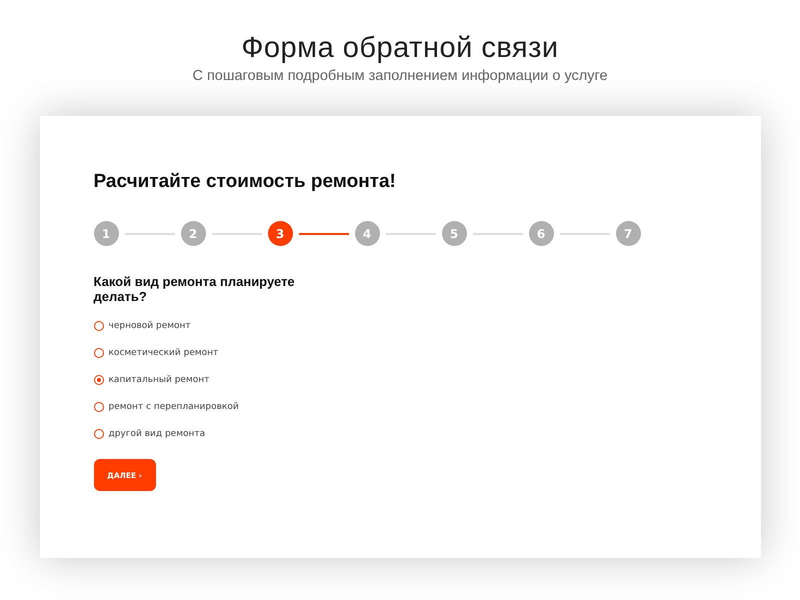 The image size is (800, 600). What do you see at coordinates (193, 233) in the screenshot?
I see `step-circle: 2` at bounding box center [193, 233].